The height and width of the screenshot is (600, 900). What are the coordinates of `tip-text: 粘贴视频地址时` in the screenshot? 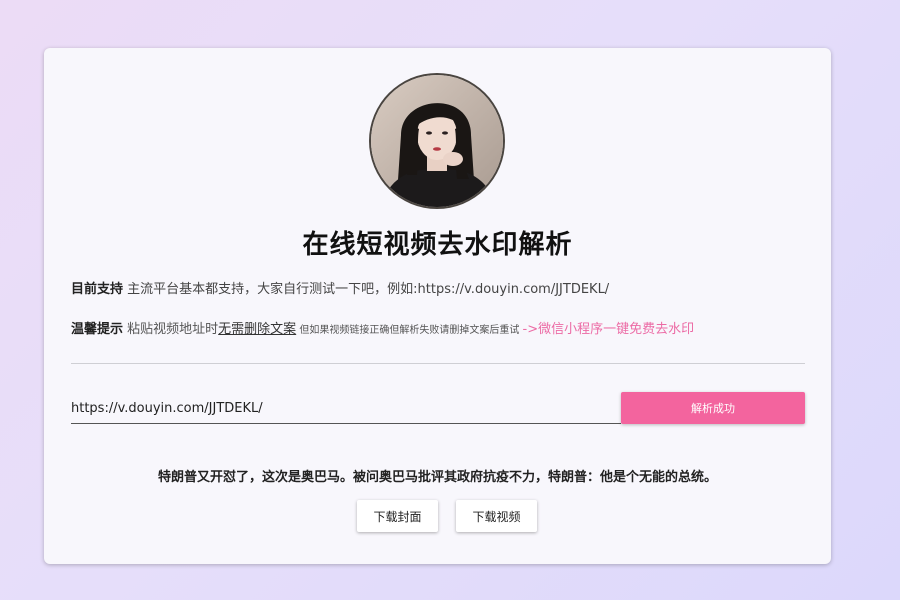 It's located at (171, 329).